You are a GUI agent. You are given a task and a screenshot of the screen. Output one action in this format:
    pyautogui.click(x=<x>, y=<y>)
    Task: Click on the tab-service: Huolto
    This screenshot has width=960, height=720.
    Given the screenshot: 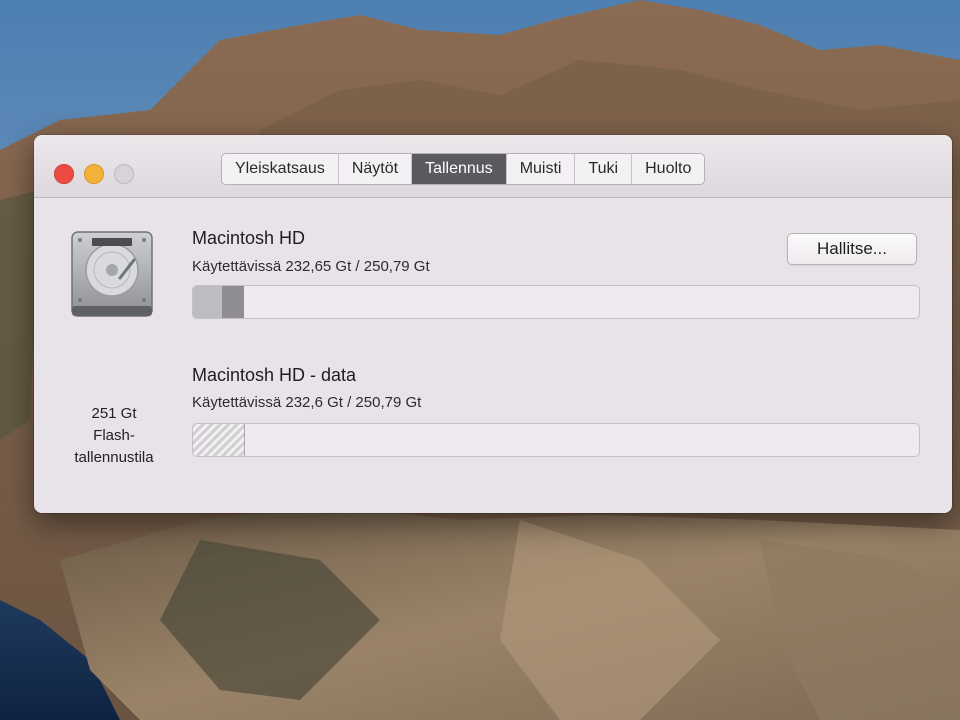 What is the action you would take?
    pyautogui.click(x=668, y=169)
    